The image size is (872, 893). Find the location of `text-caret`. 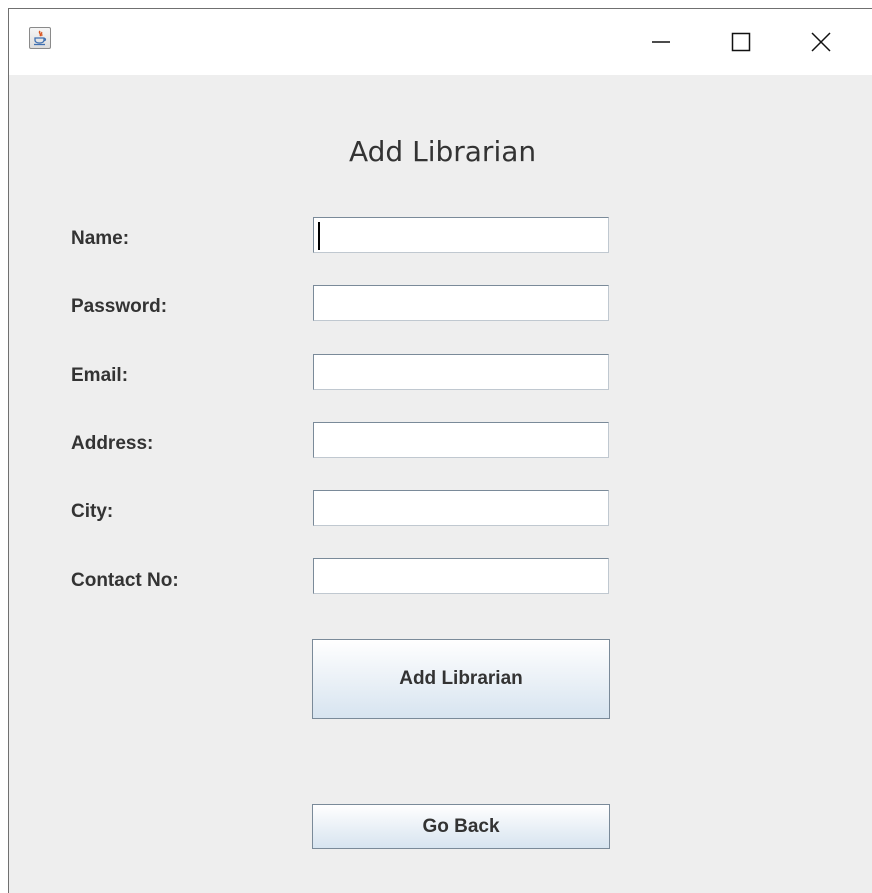

text-caret is located at coordinates (319, 236).